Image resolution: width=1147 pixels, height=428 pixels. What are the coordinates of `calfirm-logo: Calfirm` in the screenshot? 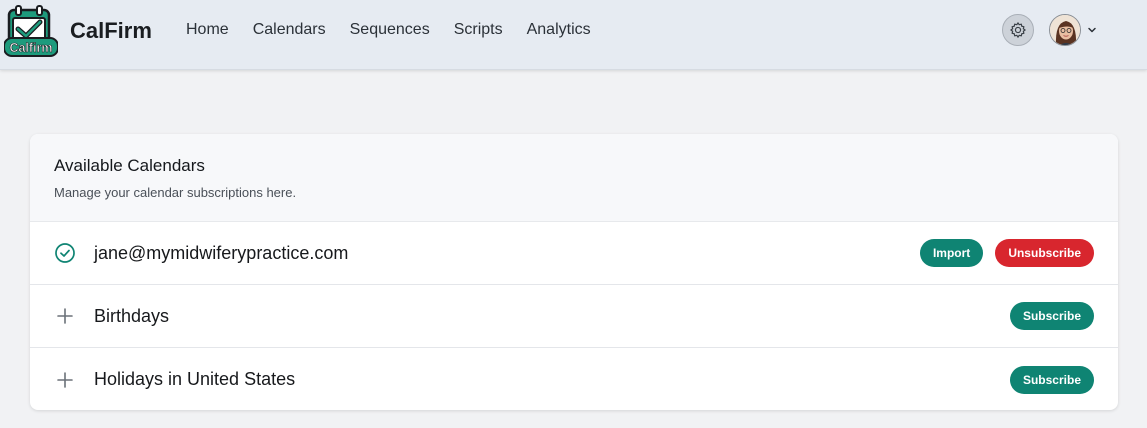 It's located at (31, 31).